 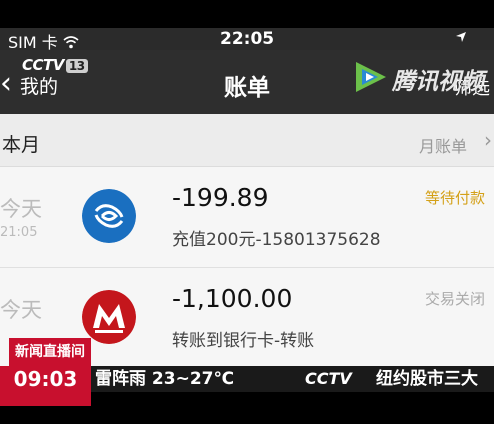 What do you see at coordinates (50, 352) in the screenshot?
I see `news-live-tag: 新闻直播间` at bounding box center [50, 352].